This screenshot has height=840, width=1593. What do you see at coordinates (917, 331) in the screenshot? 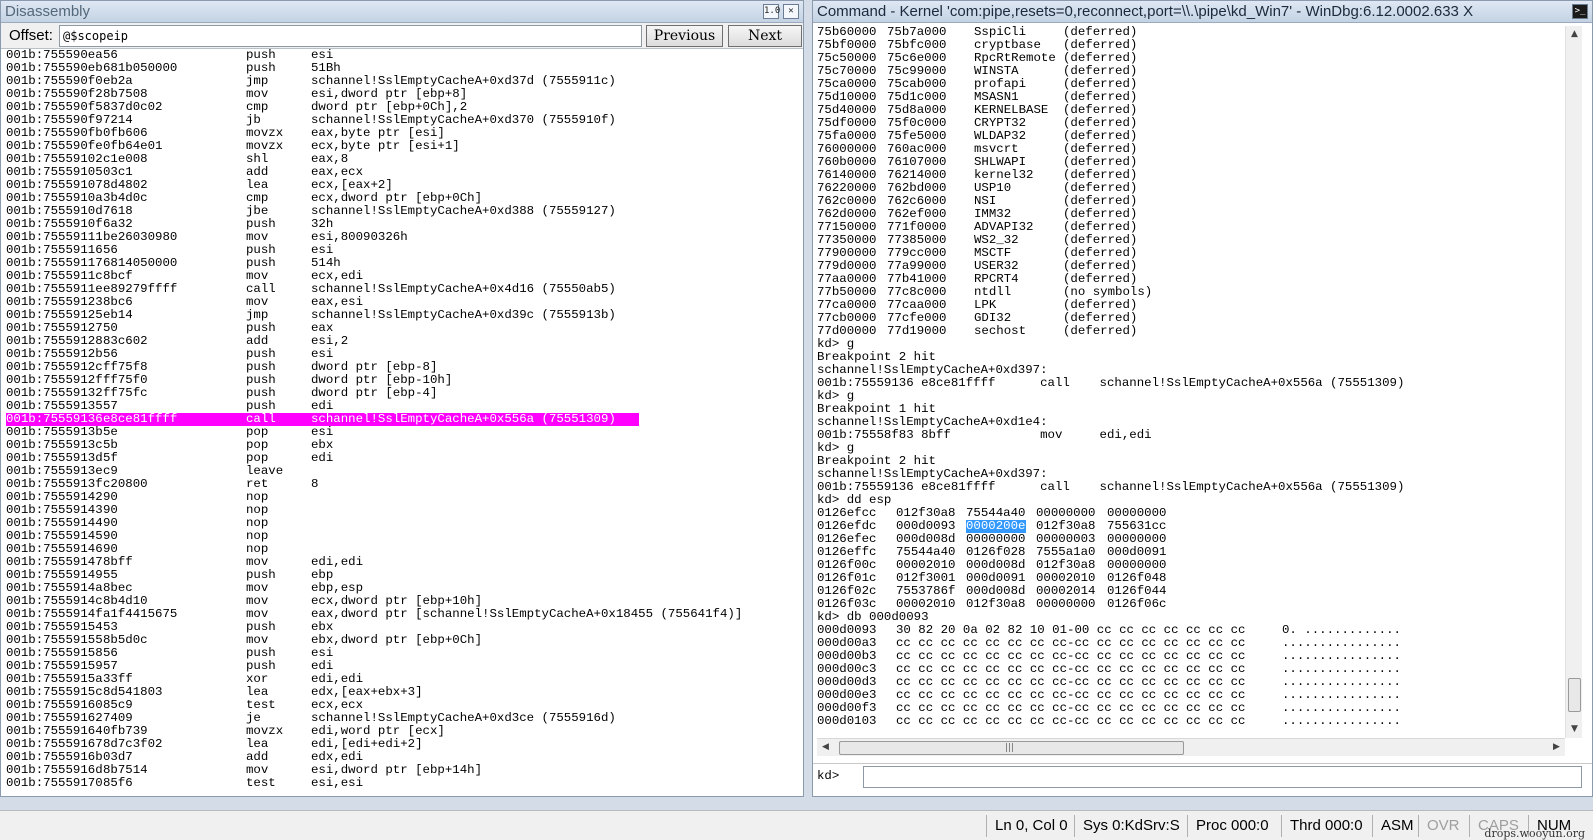
I see `module-cell: 77d19000` at bounding box center [917, 331].